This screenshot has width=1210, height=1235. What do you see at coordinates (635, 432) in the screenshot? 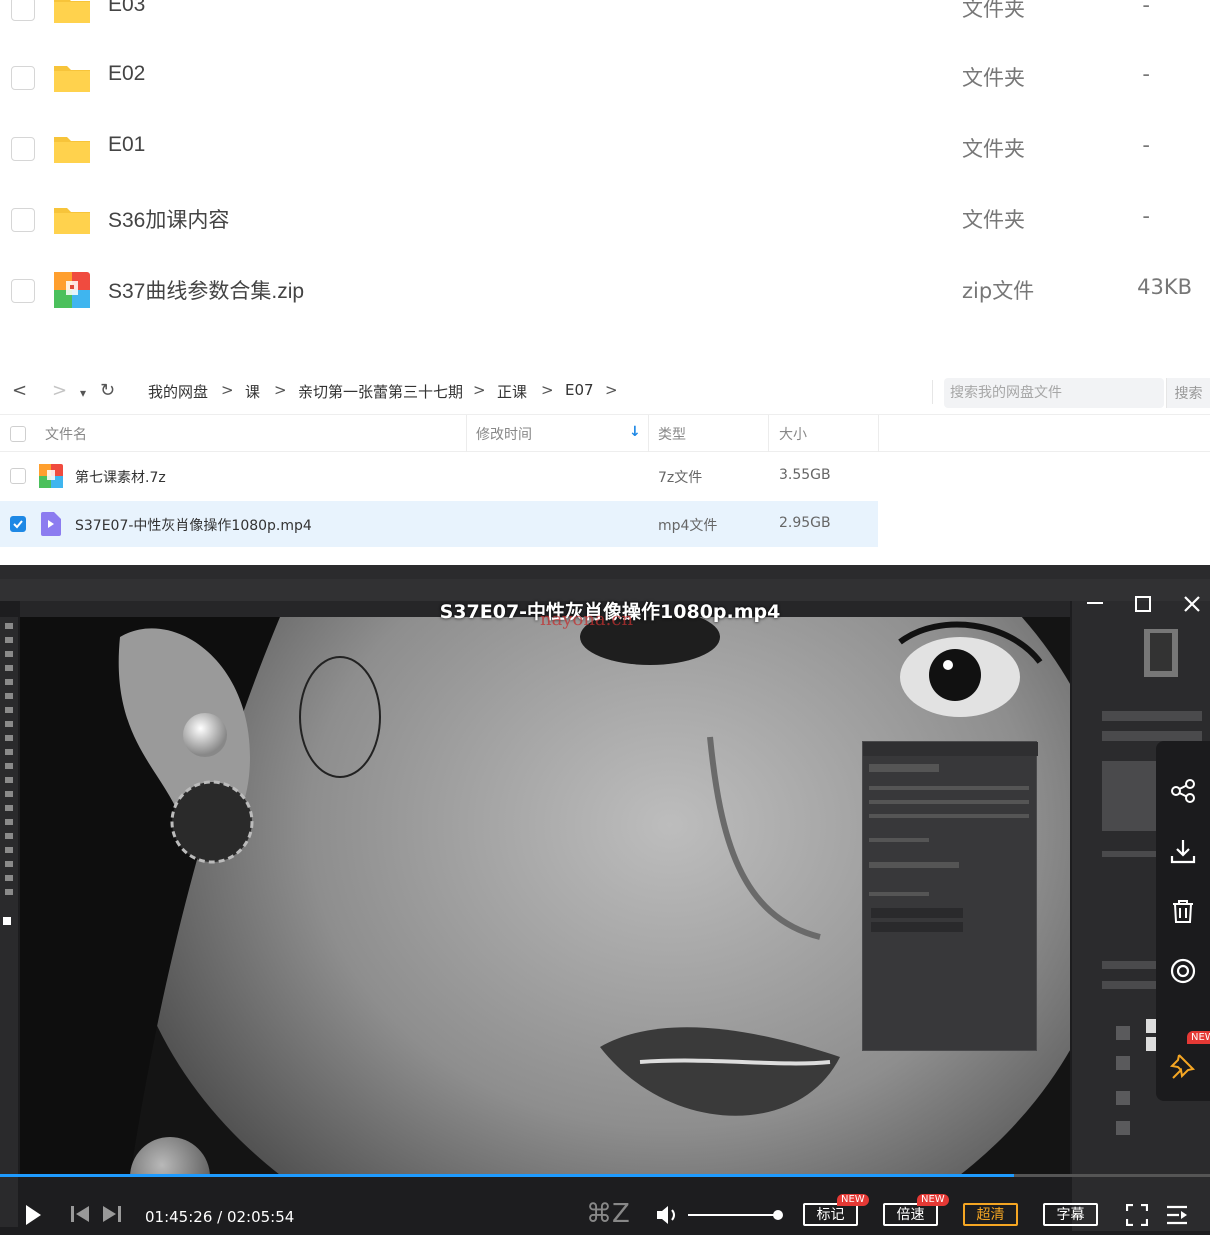
I see `sort-desc-icon: ↓` at bounding box center [635, 432].